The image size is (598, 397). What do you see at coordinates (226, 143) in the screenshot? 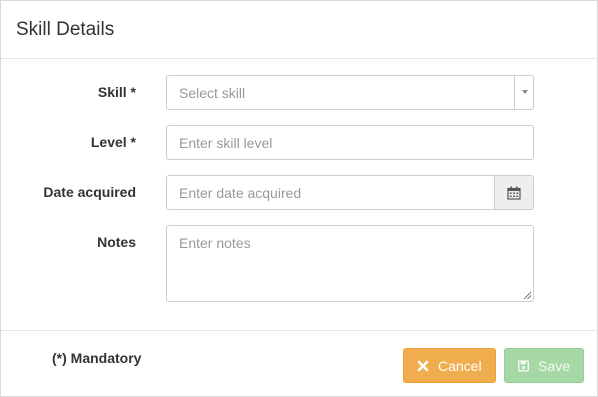
I see `level-input-placeholder: Enter skill level` at bounding box center [226, 143].